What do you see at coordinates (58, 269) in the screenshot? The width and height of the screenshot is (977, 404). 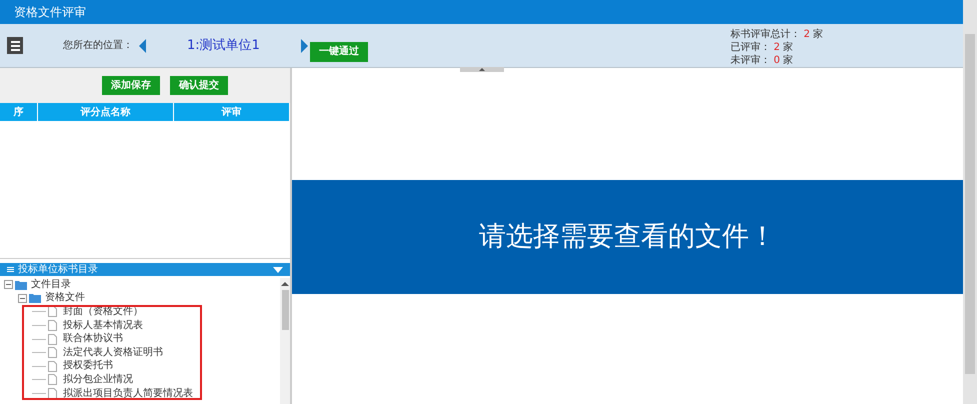 I see `tree-title: 投标单位标书目录` at bounding box center [58, 269].